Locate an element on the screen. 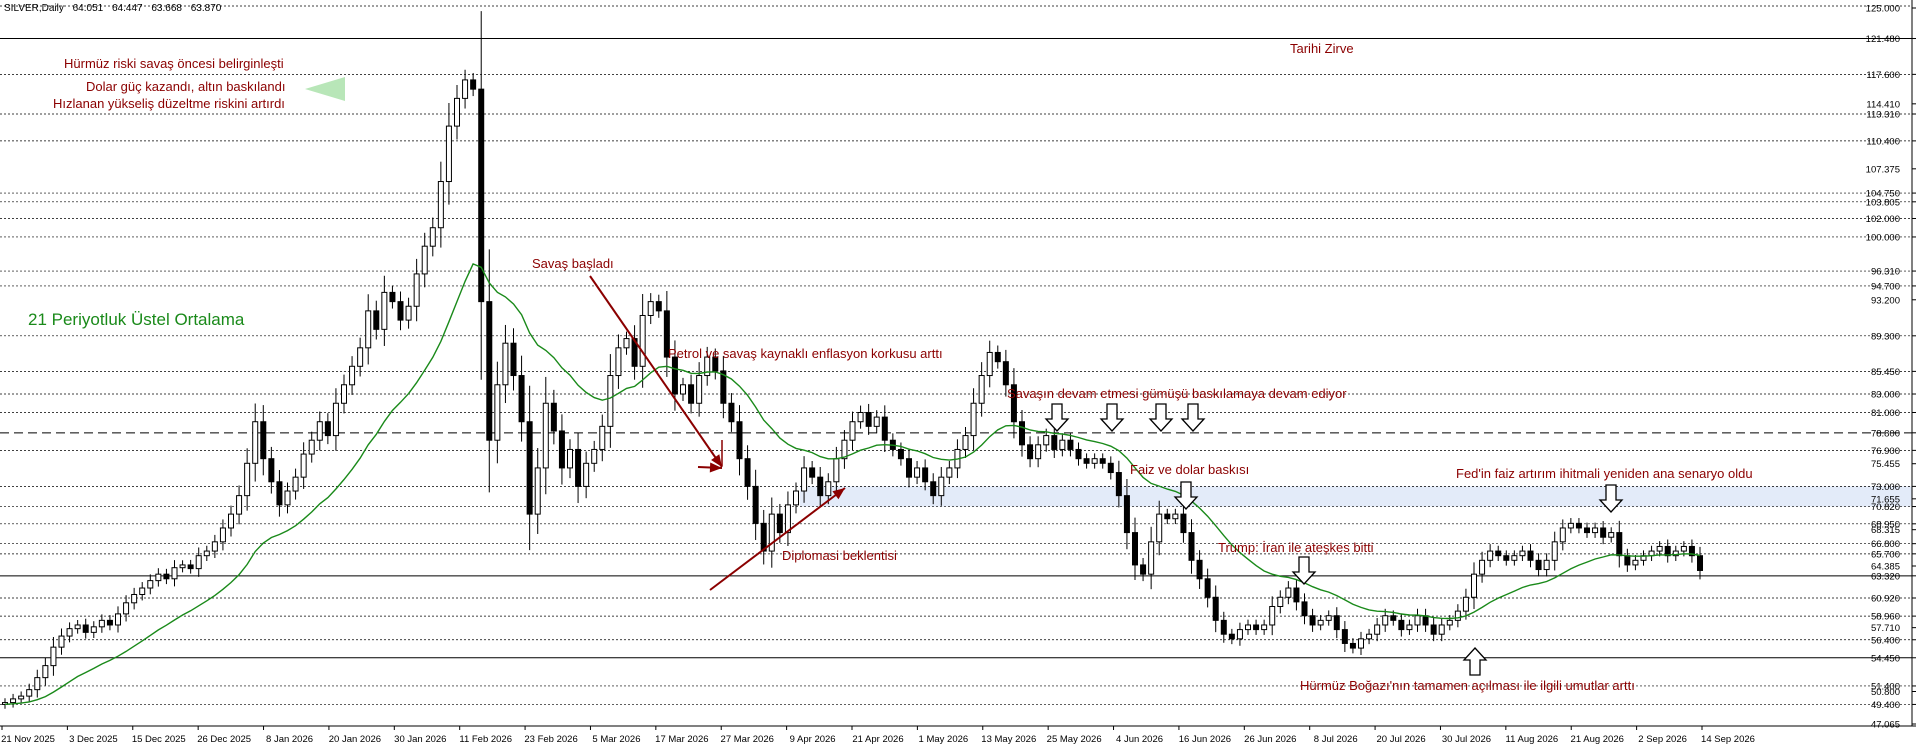 The height and width of the screenshot is (754, 1916). low-value: 63.668 is located at coordinates (166, 8).